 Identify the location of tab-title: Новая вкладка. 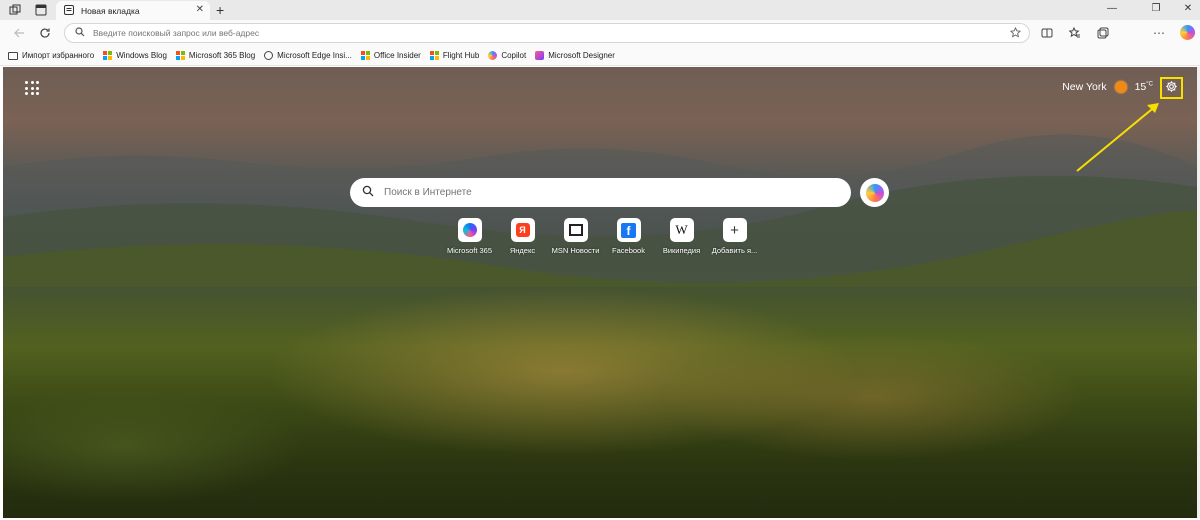
(110, 10).